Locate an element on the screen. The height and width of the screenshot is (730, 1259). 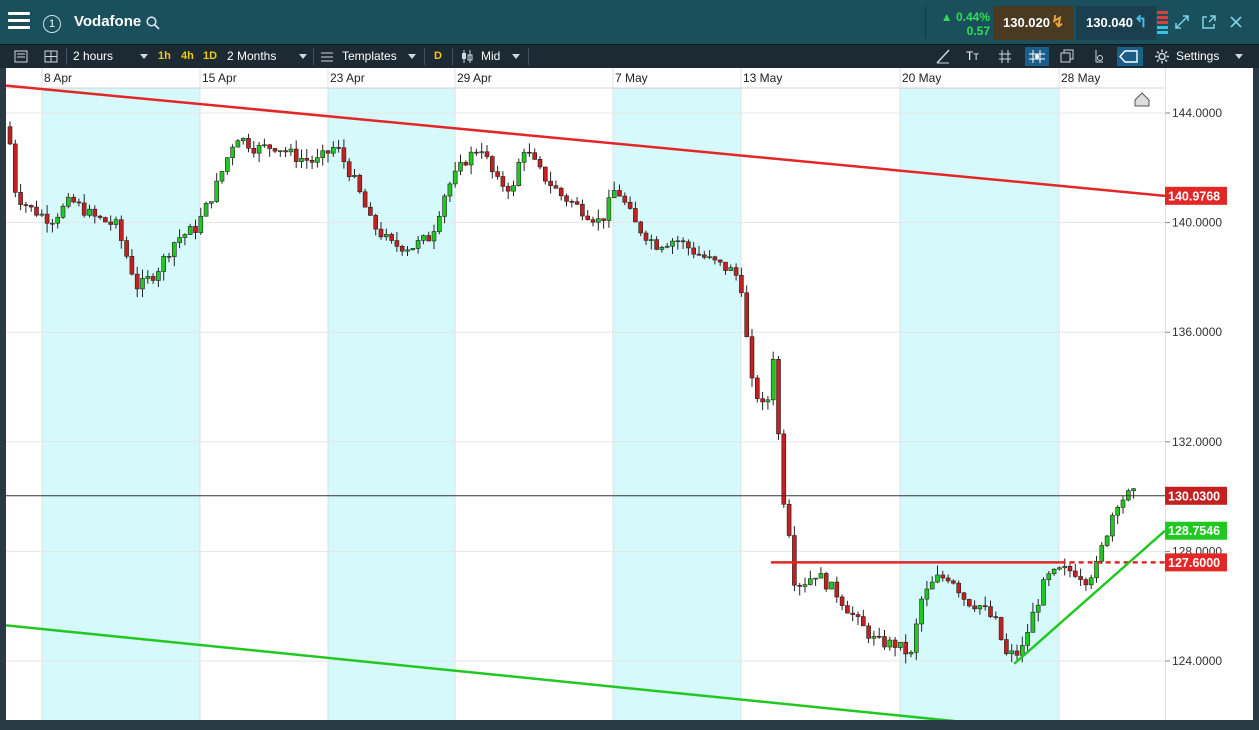
interval-select: 2 hours is located at coordinates (93, 56).